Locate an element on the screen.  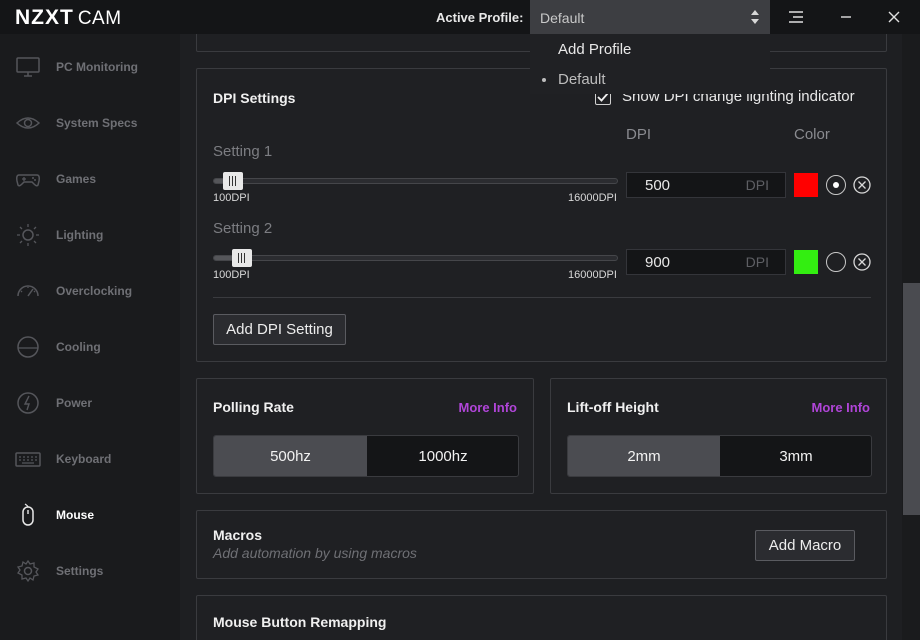
remove-setting-2-icon is located at coordinates (862, 262).